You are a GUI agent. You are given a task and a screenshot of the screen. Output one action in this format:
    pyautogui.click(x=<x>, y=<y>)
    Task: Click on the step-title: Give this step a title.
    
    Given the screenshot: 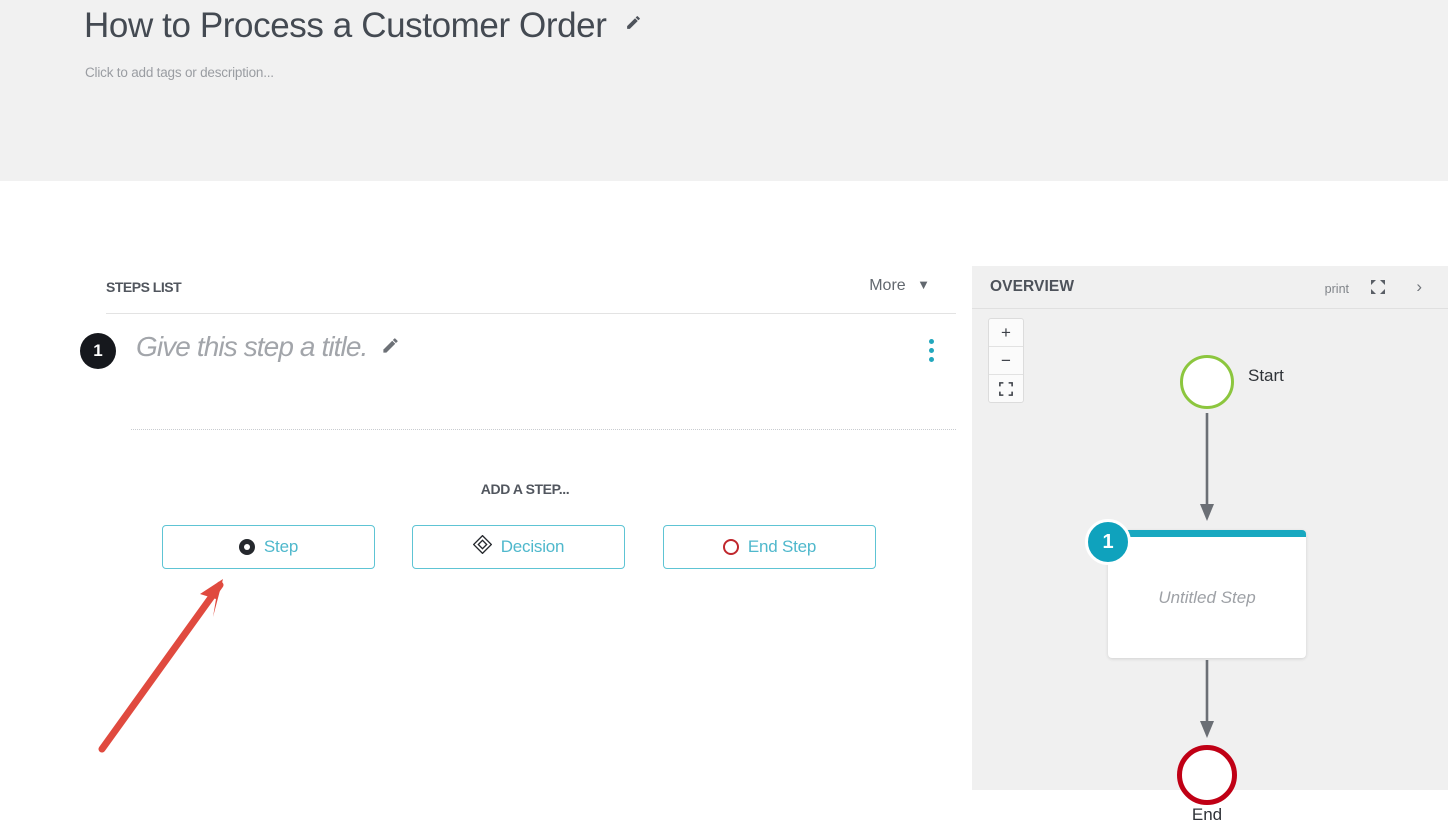 What is the action you would take?
    pyautogui.click(x=268, y=347)
    